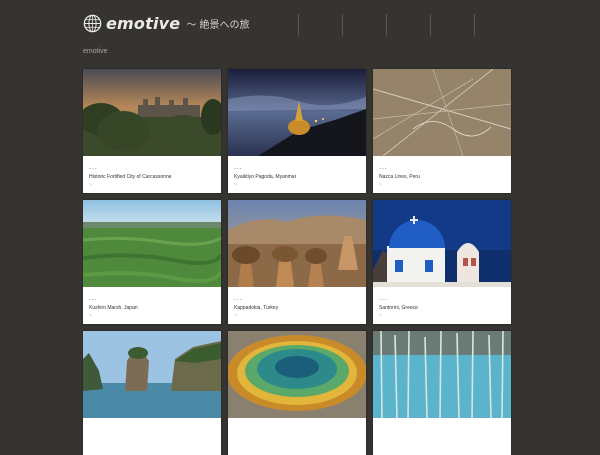 This screenshot has width=600, height=455. What do you see at coordinates (297, 177) in the screenshot?
I see `card-title: Kyaiktiyo Pagoda, Myanmar` at bounding box center [297, 177].